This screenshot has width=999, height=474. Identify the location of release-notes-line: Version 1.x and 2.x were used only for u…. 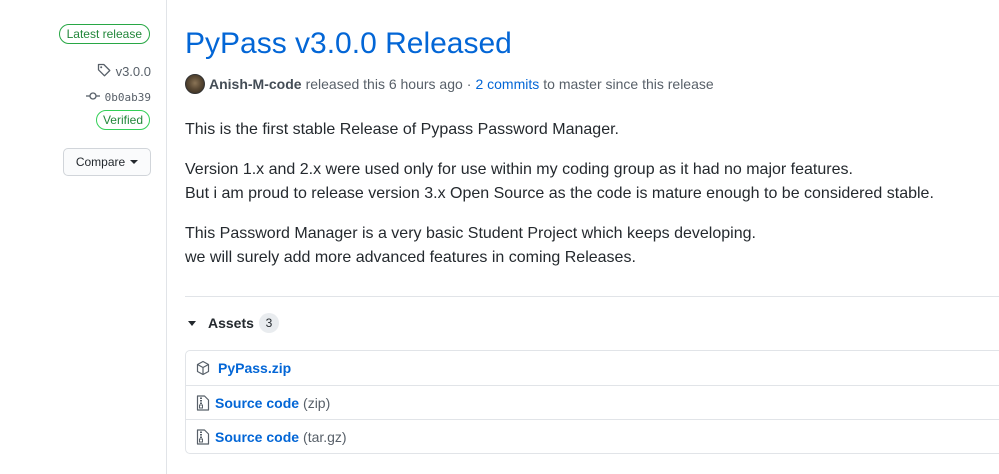
(519, 169).